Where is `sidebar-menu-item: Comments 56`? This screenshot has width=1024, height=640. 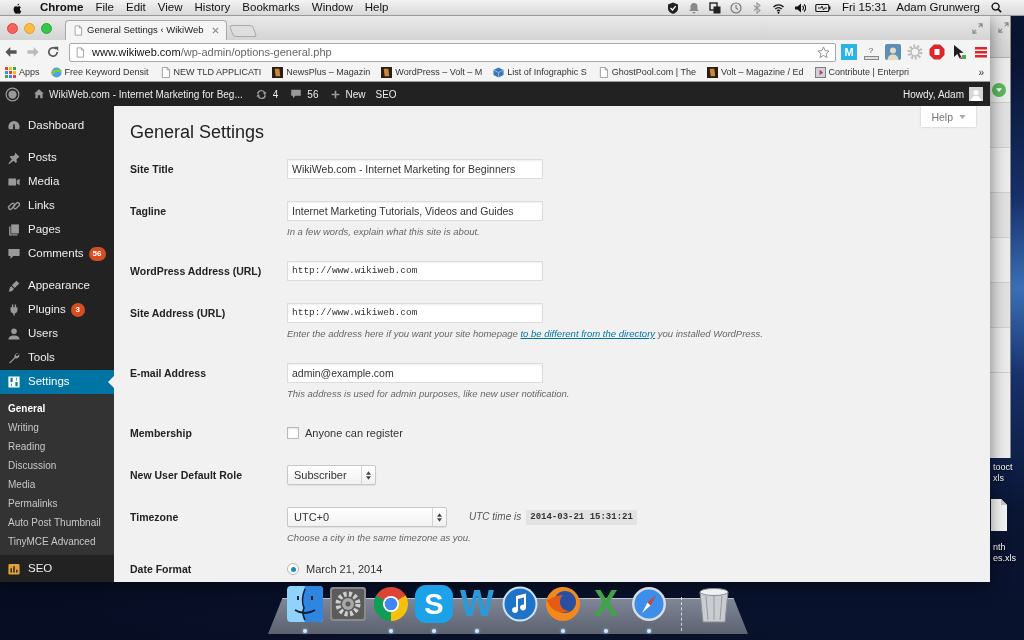 sidebar-menu-item: Comments 56 is located at coordinates (57, 254).